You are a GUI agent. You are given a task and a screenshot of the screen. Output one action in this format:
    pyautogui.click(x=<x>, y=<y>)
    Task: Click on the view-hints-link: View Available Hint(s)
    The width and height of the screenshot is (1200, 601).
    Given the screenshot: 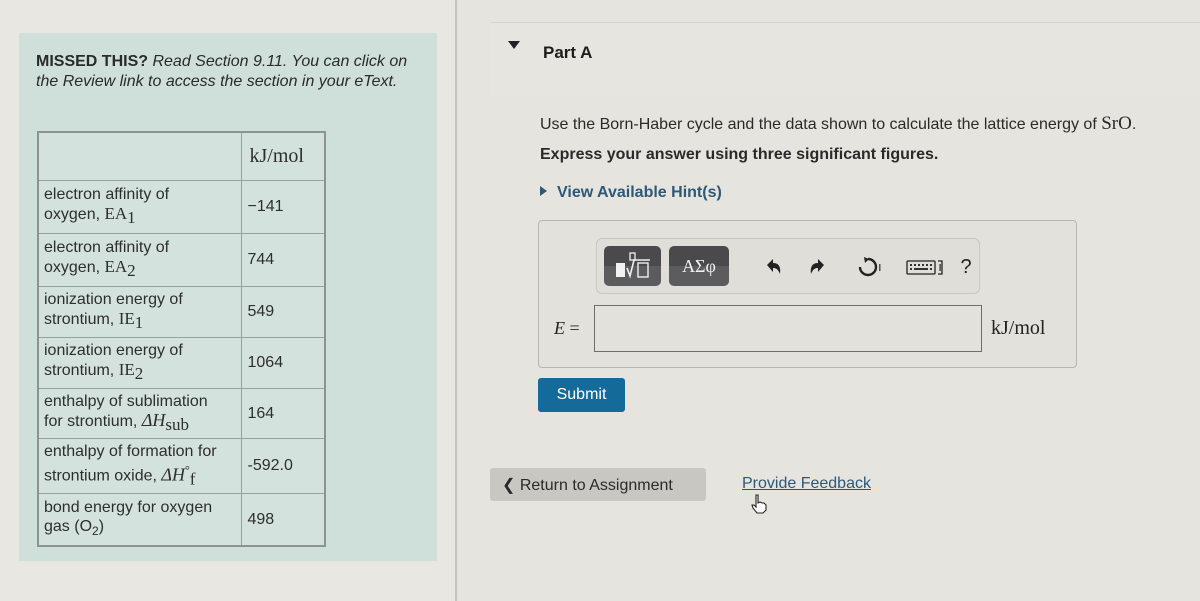 What is the action you would take?
    pyautogui.click(x=631, y=193)
    